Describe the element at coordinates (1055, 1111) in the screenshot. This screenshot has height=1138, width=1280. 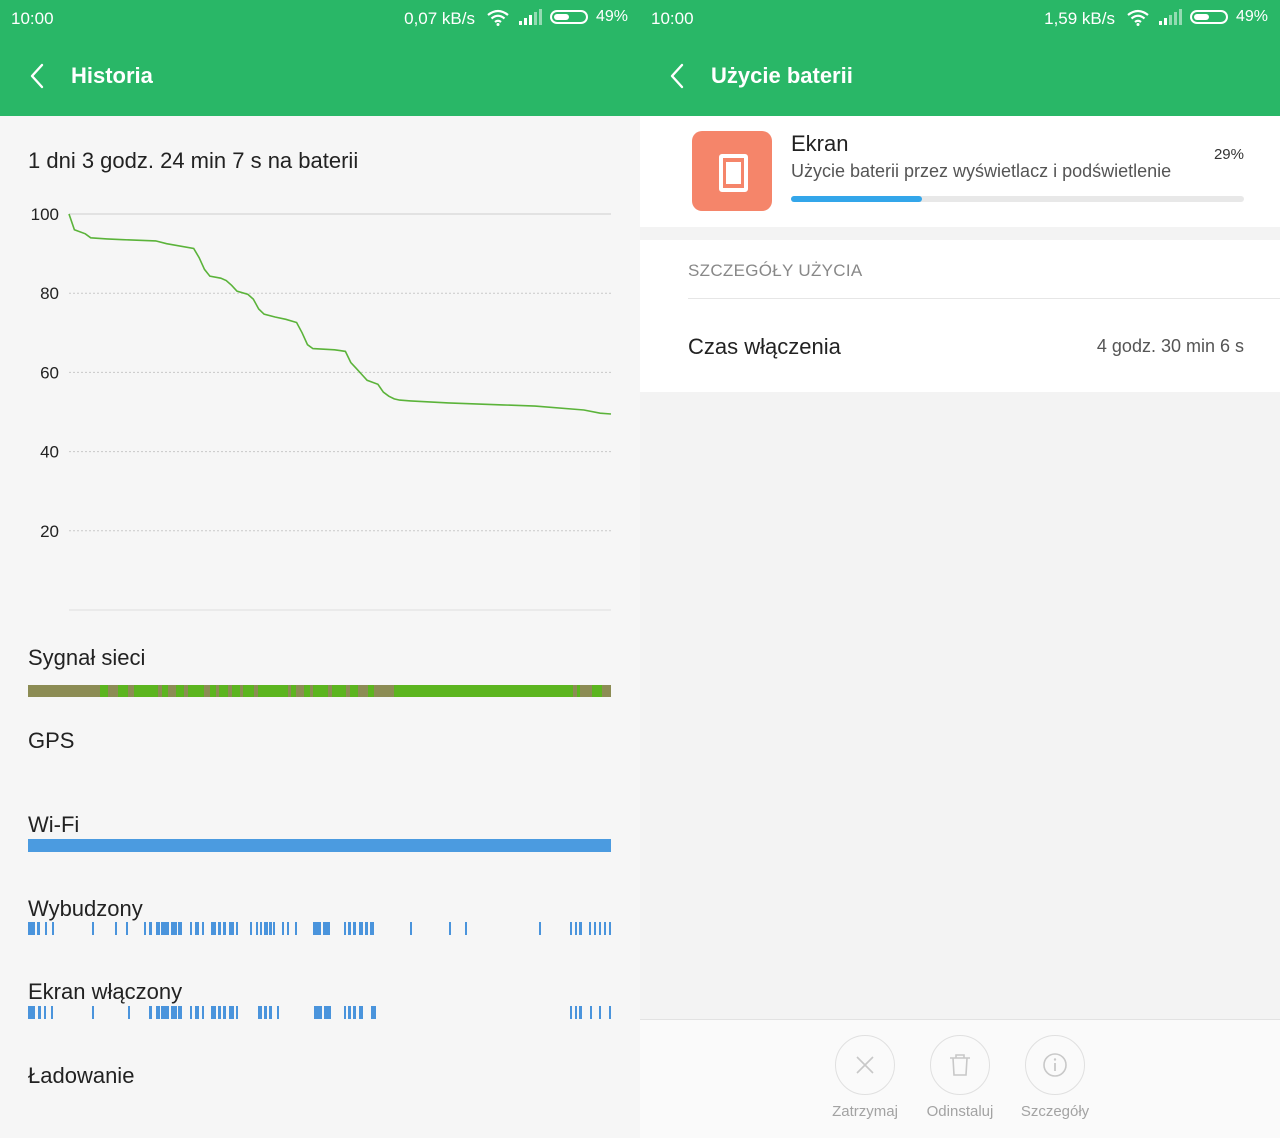
I see `details-label: Szczegóły` at that location.